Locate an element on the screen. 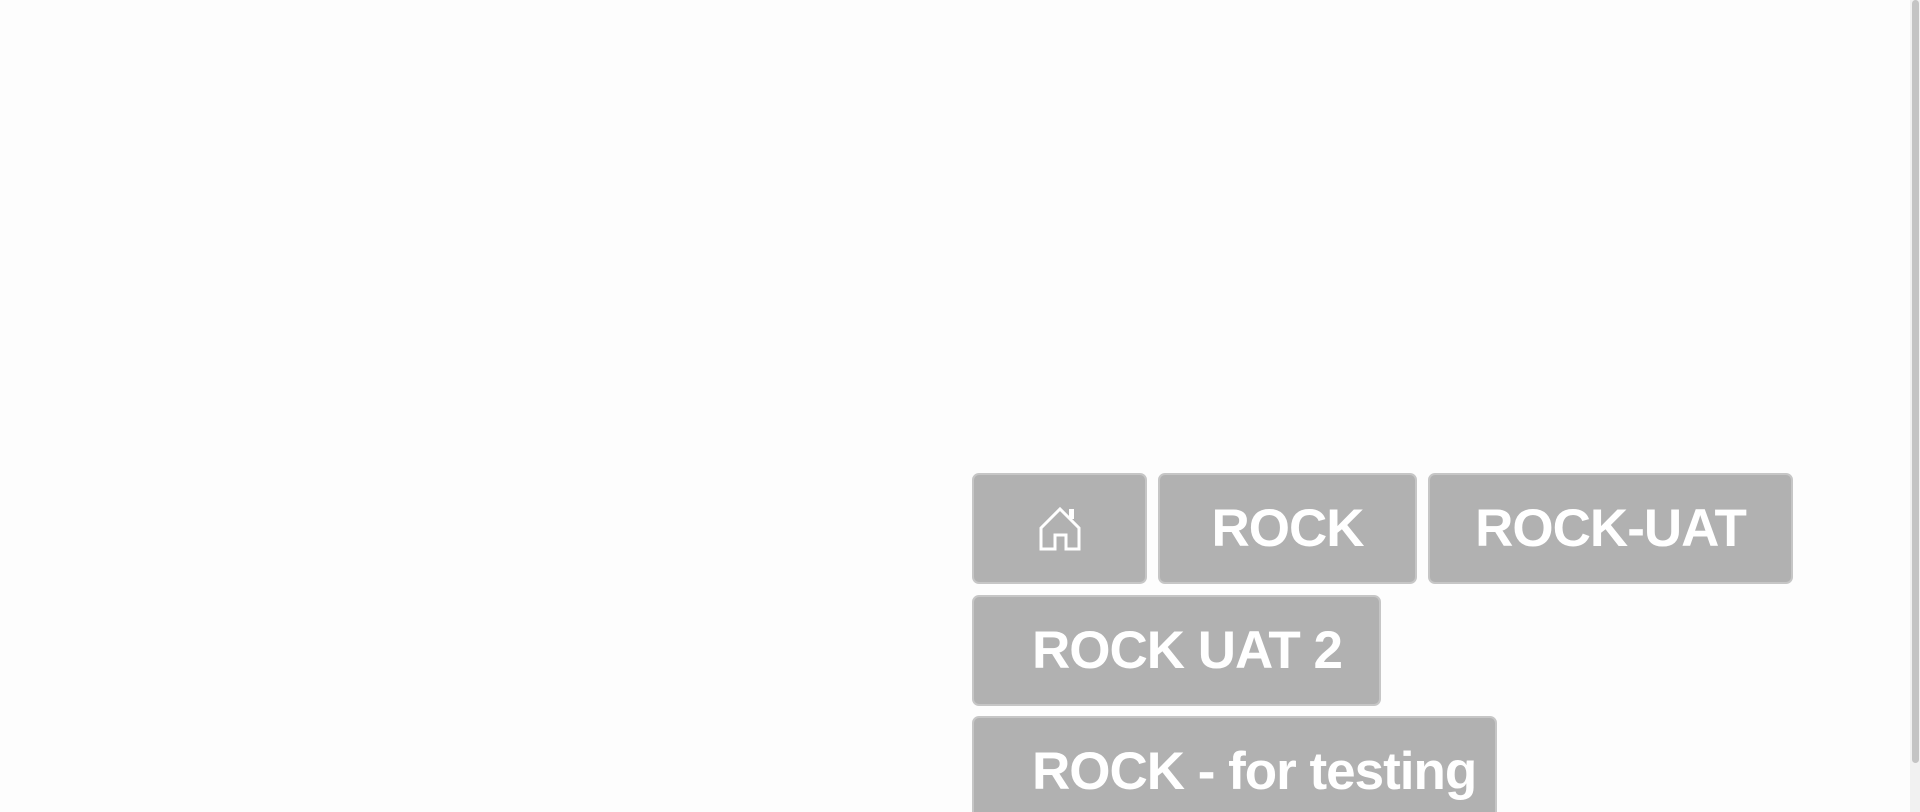 This screenshot has height=812, width=1920. rock-tile-label: ROCK is located at coordinates (1287, 528).